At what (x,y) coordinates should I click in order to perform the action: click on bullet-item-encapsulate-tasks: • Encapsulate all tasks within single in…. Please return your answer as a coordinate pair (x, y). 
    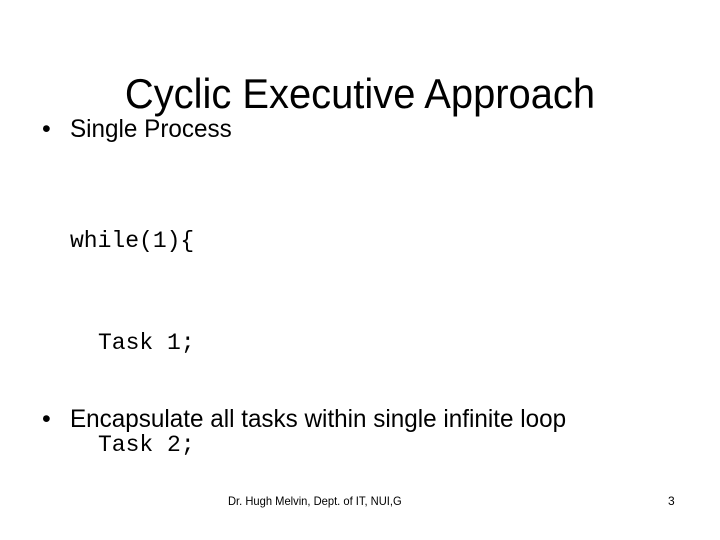
    Looking at the image, I should click on (290, 419).